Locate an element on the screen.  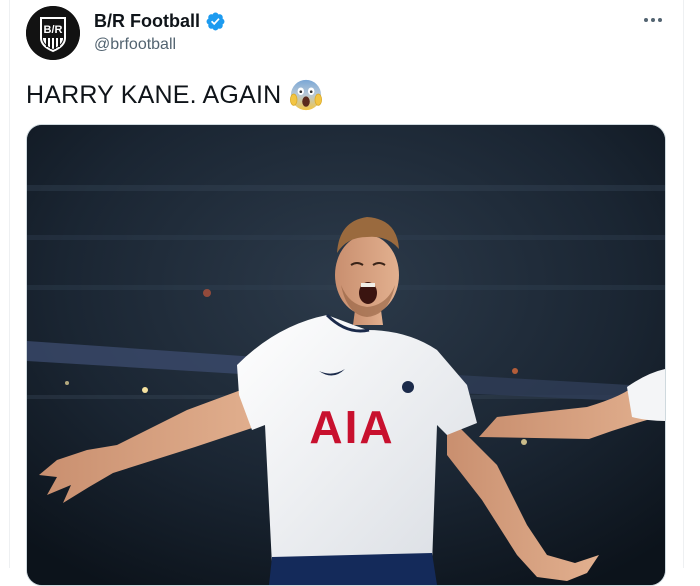
author-name: B/R Football is located at coordinates (160, 21).